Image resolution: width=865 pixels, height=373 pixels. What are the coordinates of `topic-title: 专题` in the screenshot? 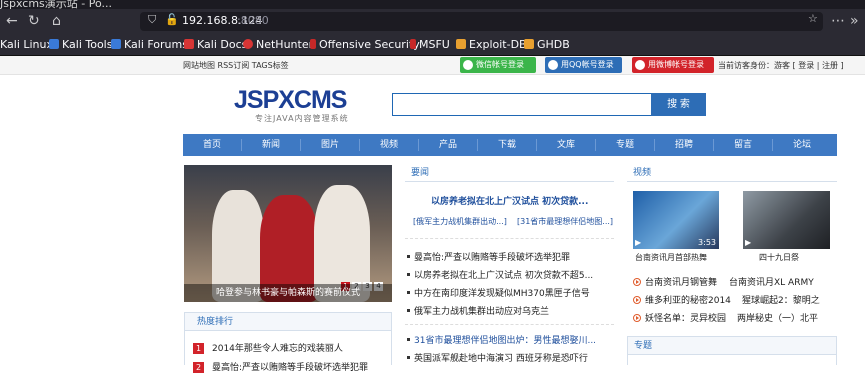 It's located at (732, 346).